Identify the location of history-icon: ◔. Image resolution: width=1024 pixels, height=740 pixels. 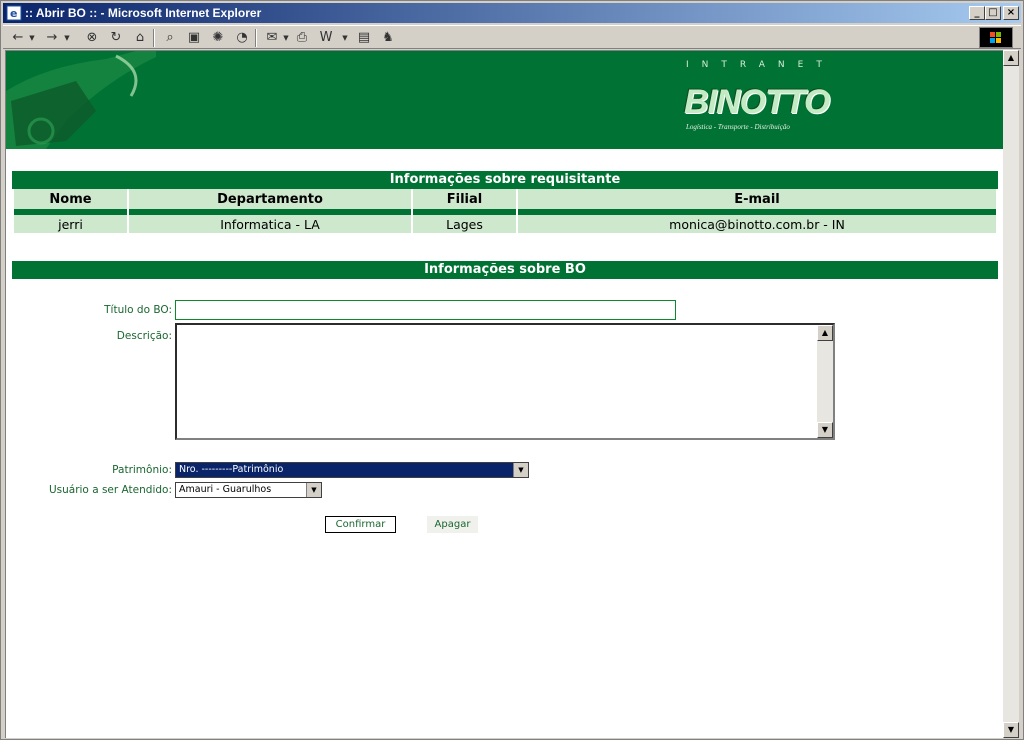
(242, 38).